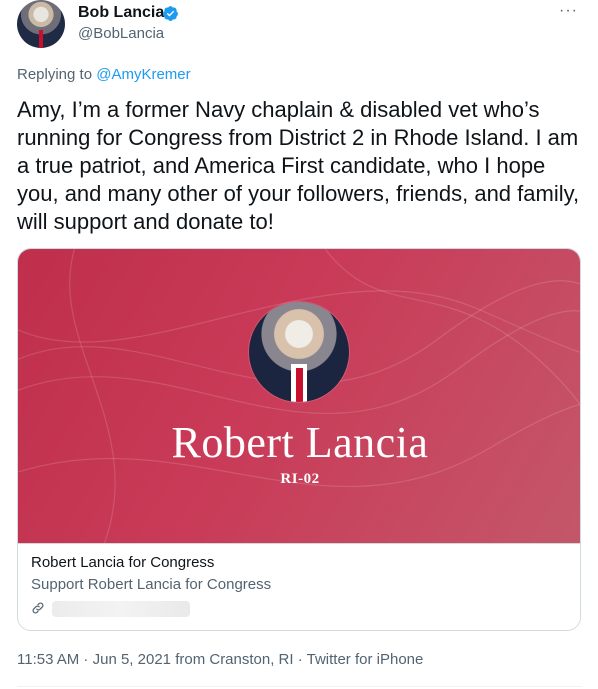 Image resolution: width=598 pixels, height=689 pixels. I want to click on card-url-redacted, so click(121, 609).